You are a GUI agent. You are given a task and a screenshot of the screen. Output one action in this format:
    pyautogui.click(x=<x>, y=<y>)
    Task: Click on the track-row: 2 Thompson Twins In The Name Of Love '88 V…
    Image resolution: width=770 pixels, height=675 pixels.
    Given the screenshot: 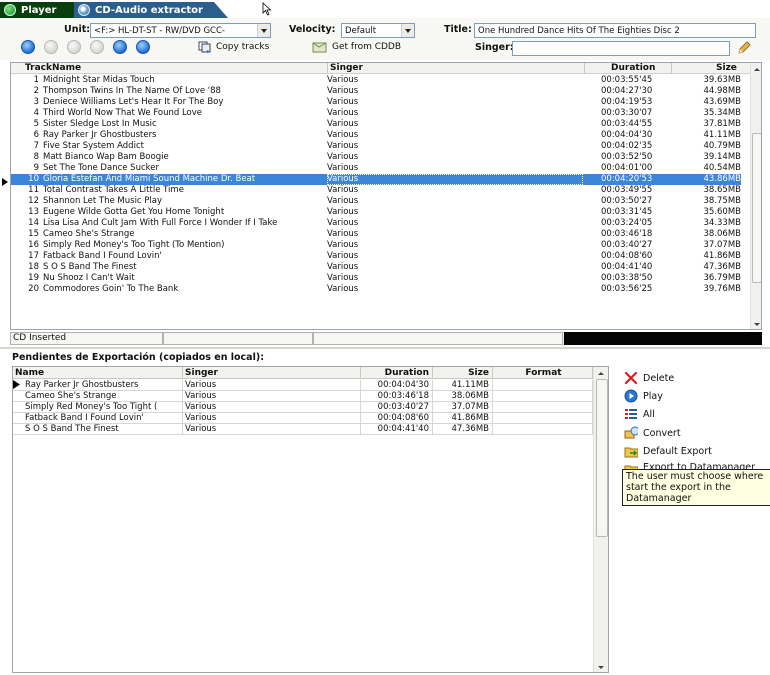 What is the action you would take?
    pyautogui.click(x=376, y=91)
    